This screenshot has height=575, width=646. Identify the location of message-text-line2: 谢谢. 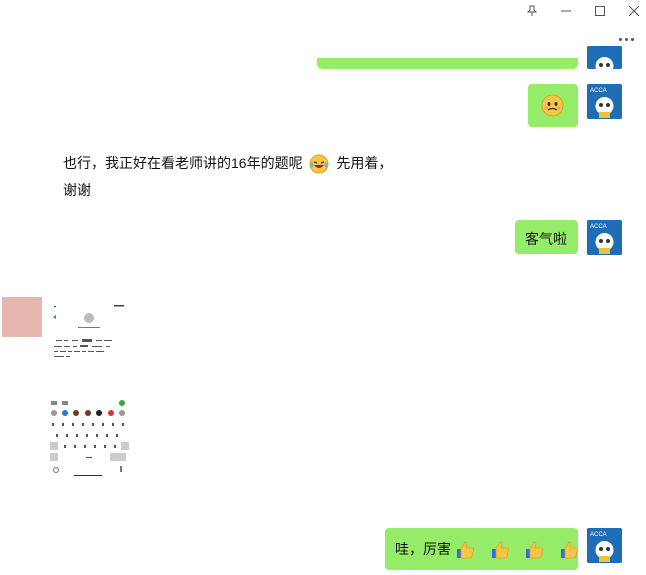
(77, 190).